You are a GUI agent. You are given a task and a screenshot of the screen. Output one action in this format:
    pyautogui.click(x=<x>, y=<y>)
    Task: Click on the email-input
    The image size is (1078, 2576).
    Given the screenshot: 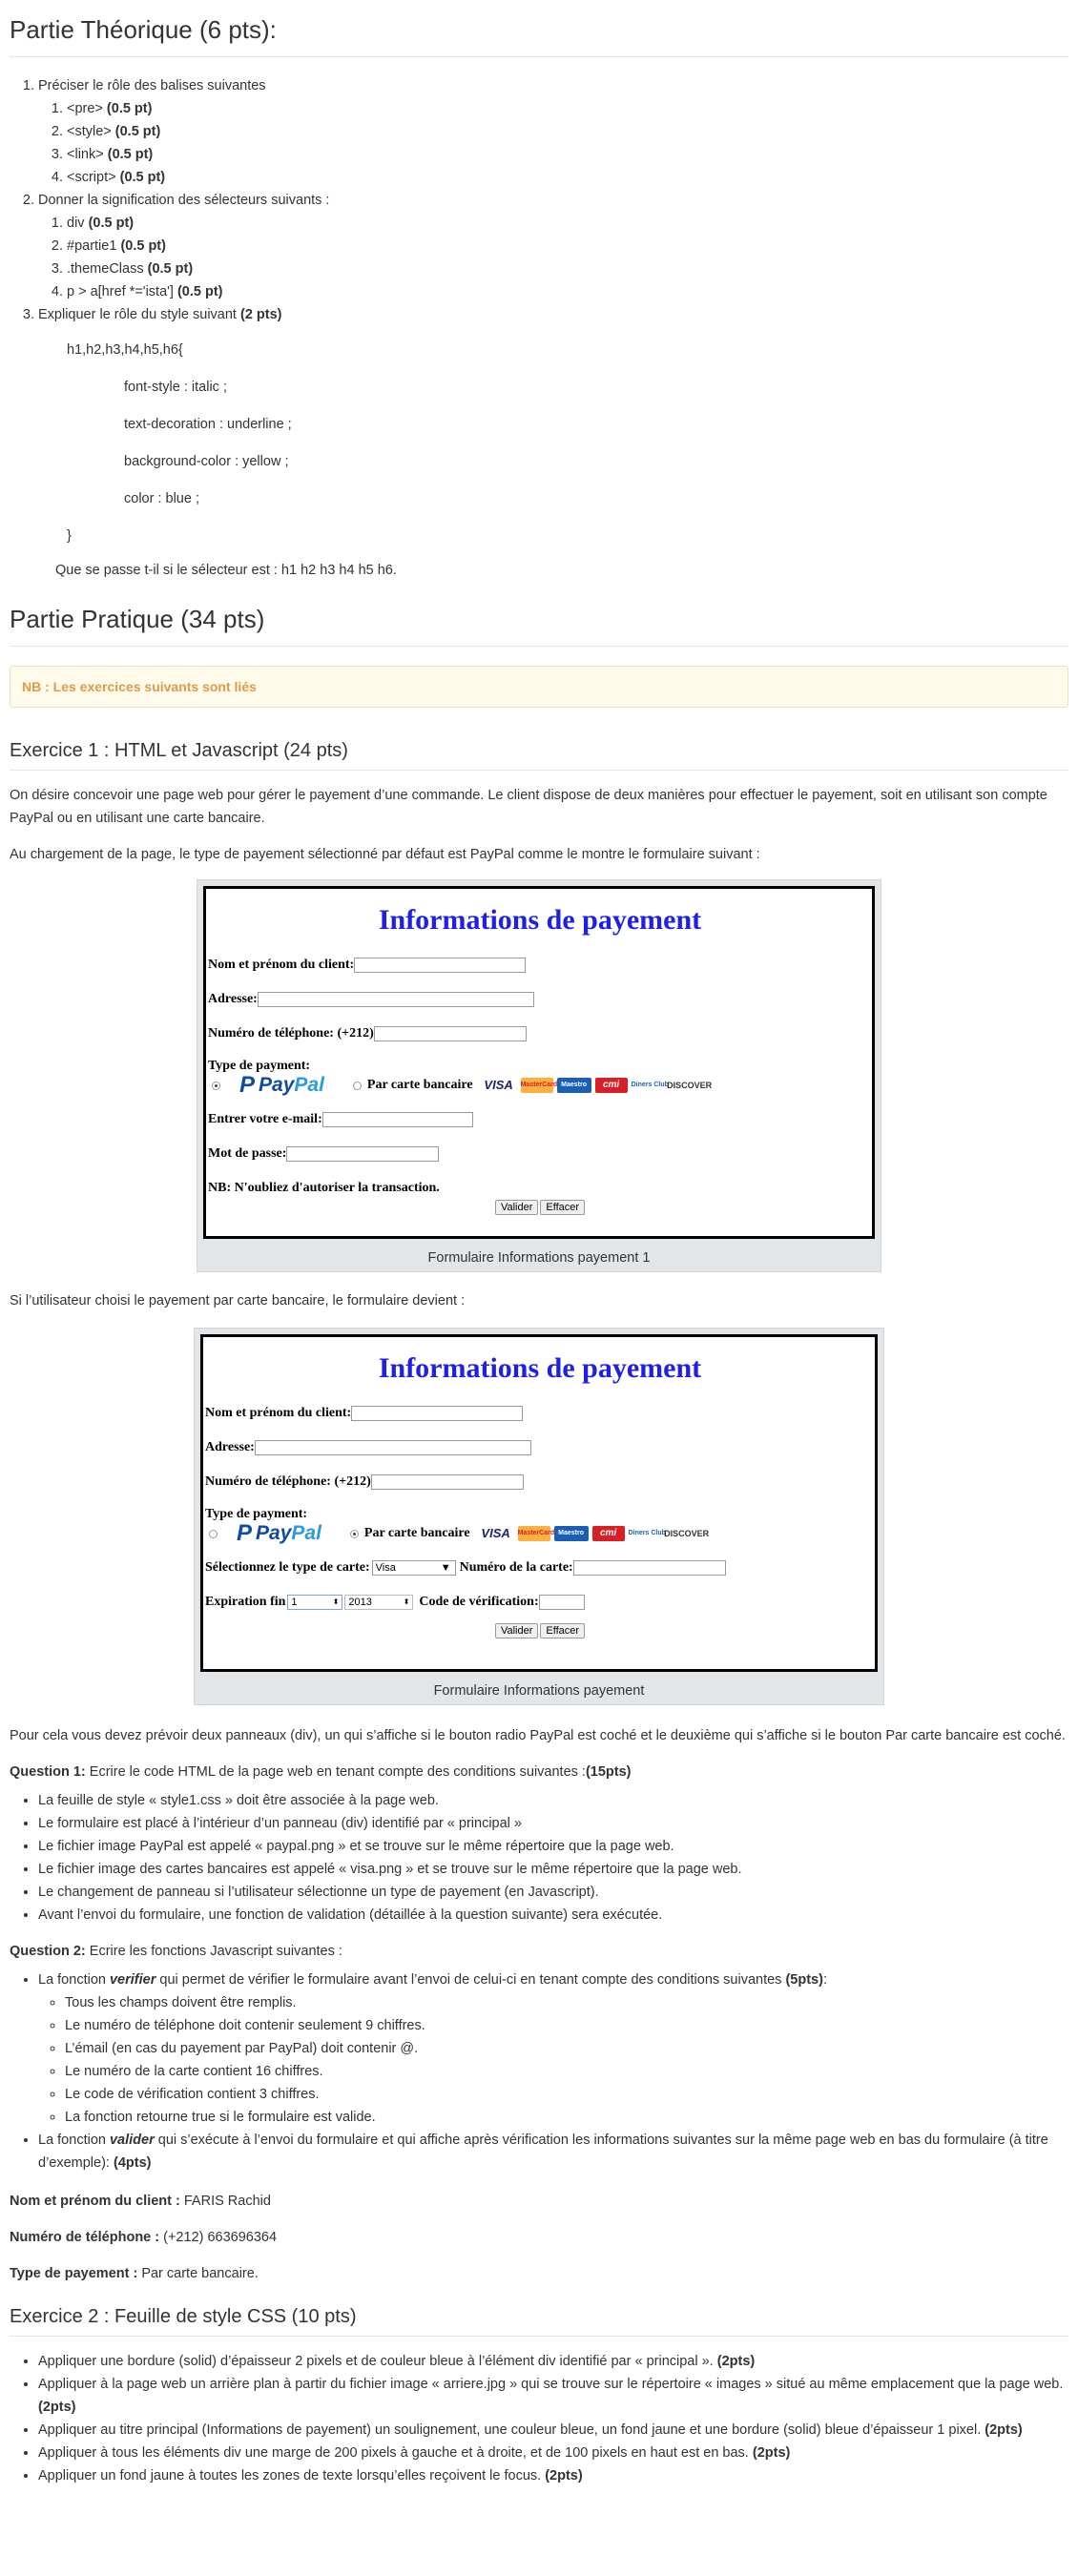 What is the action you would take?
    pyautogui.click(x=397, y=1119)
    